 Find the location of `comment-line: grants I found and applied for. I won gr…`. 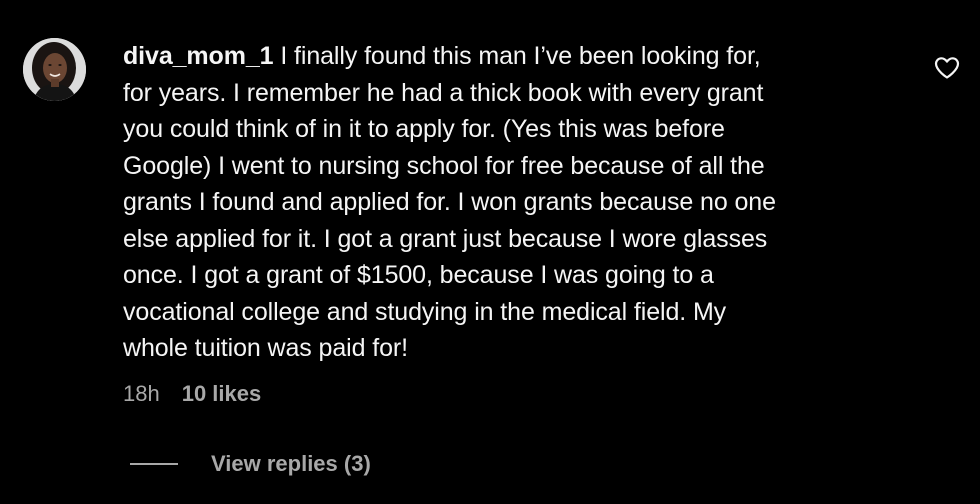

comment-line: grants I found and applied for. I won gr… is located at coordinates (449, 202).